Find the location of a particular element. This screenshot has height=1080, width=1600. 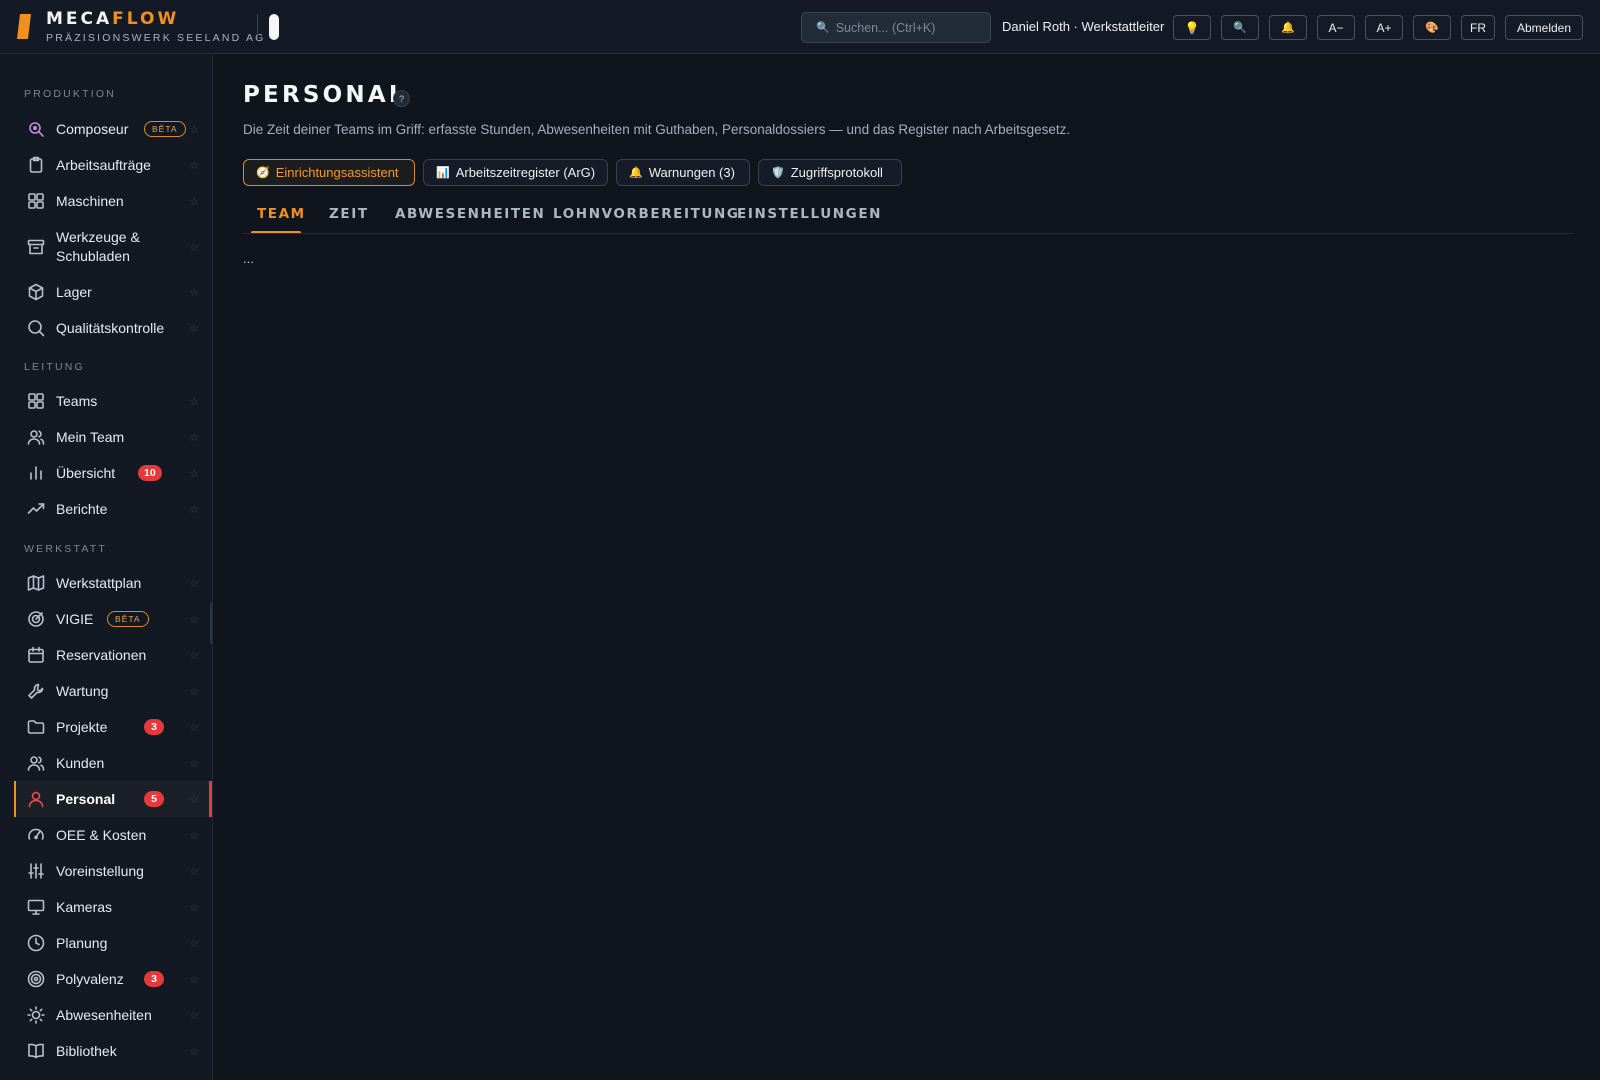

sidebar-toggle-button is located at coordinates (274, 27).